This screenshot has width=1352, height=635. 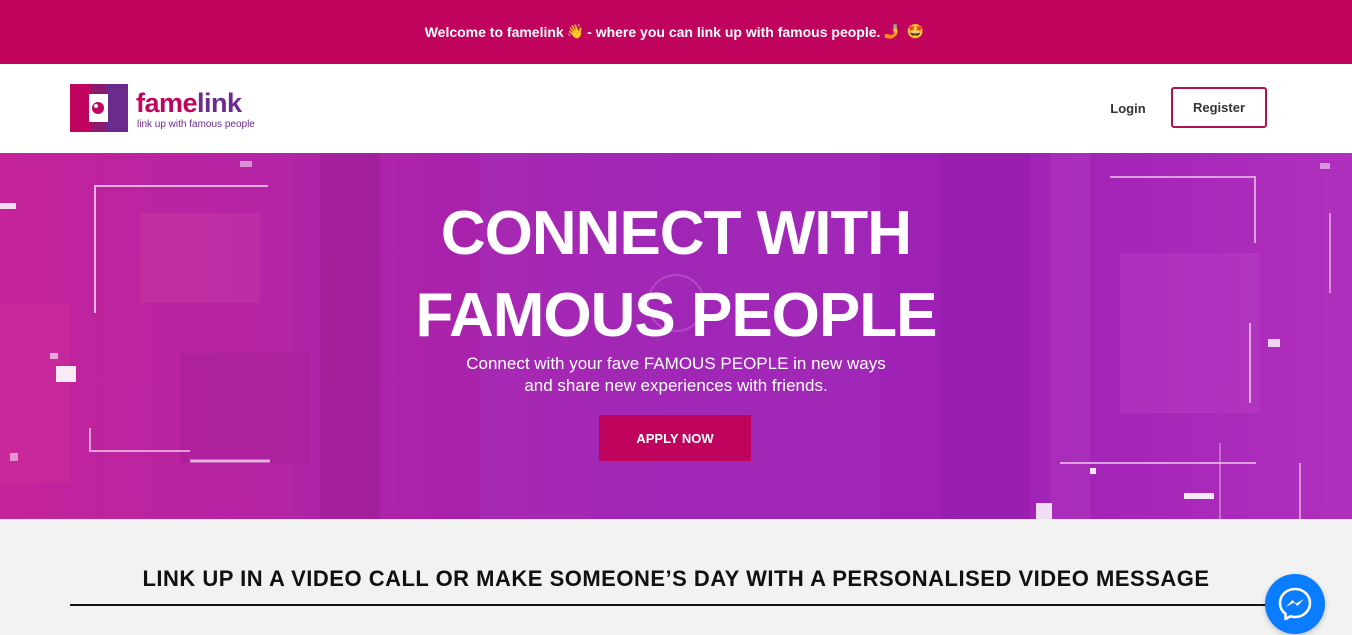 What do you see at coordinates (575, 32) in the screenshot?
I see `waving-hand-icon: 👋` at bounding box center [575, 32].